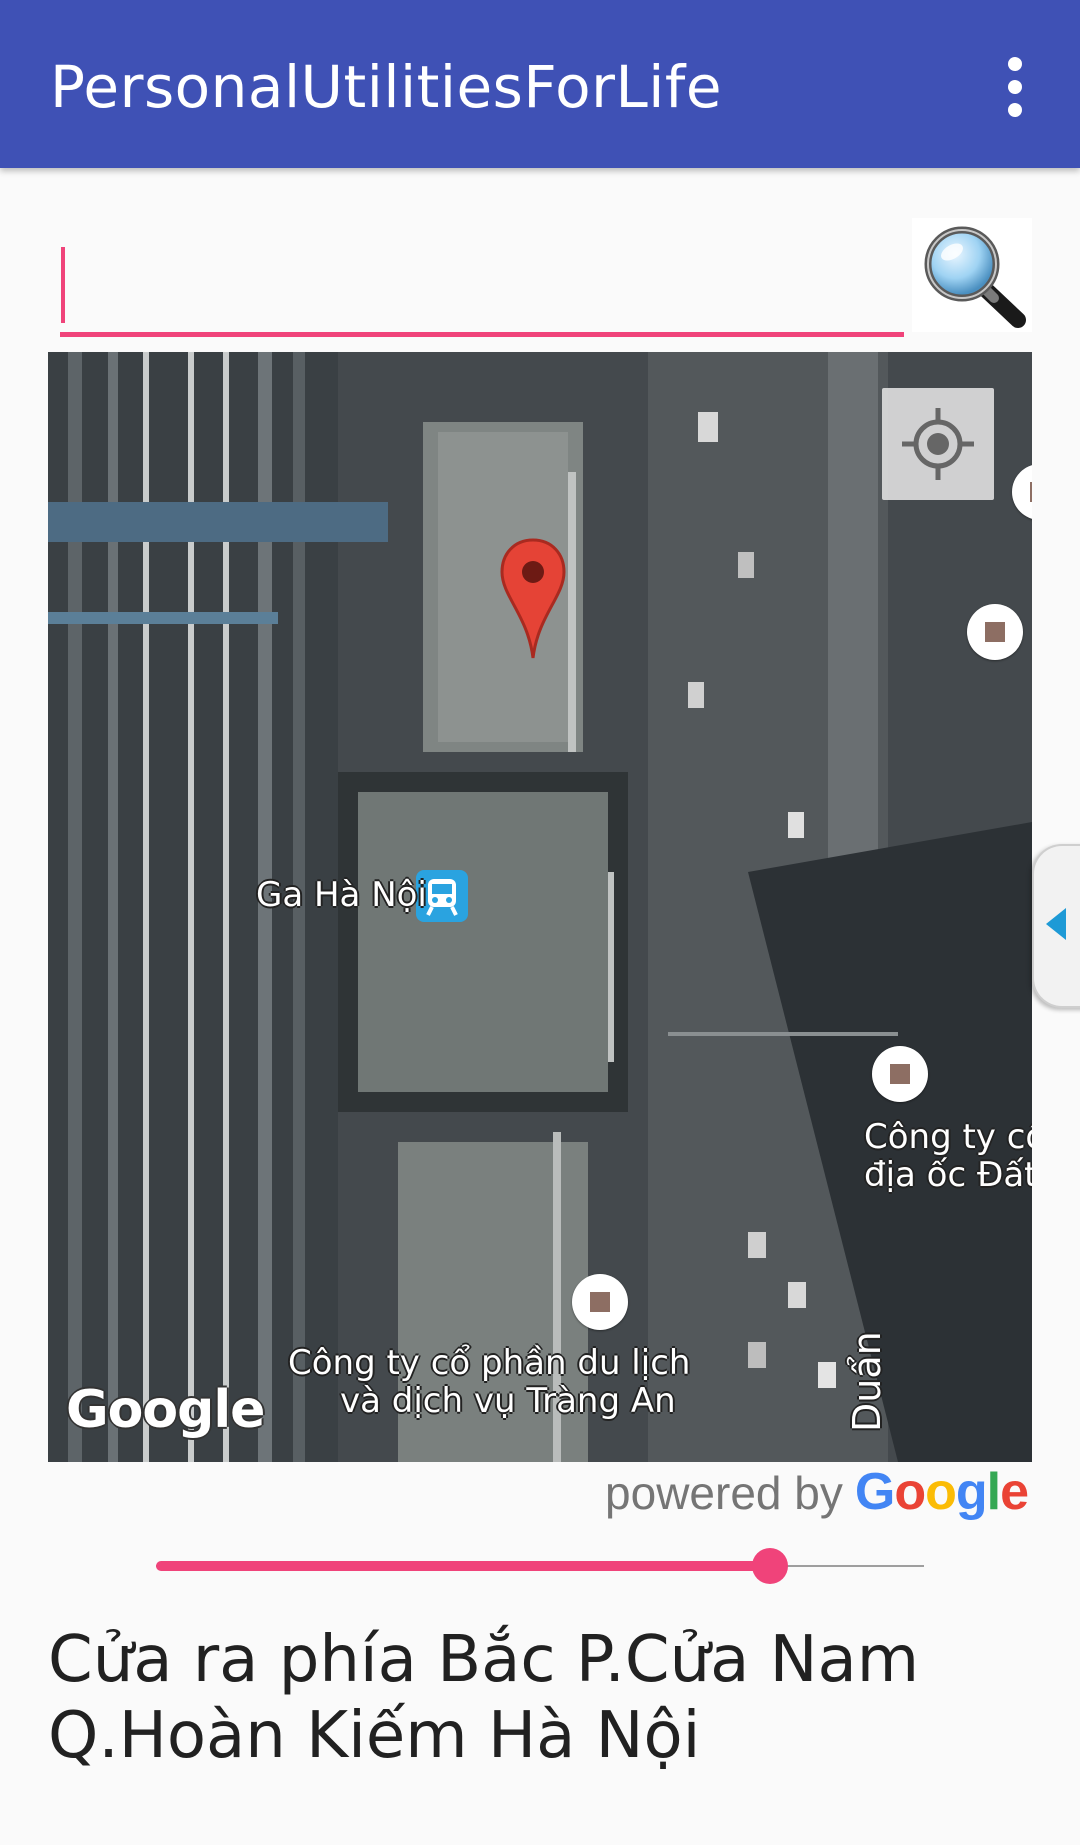  Describe the element at coordinates (386, 87) in the screenshot. I see `app-title: PersonalUtilitiesForLife` at that location.